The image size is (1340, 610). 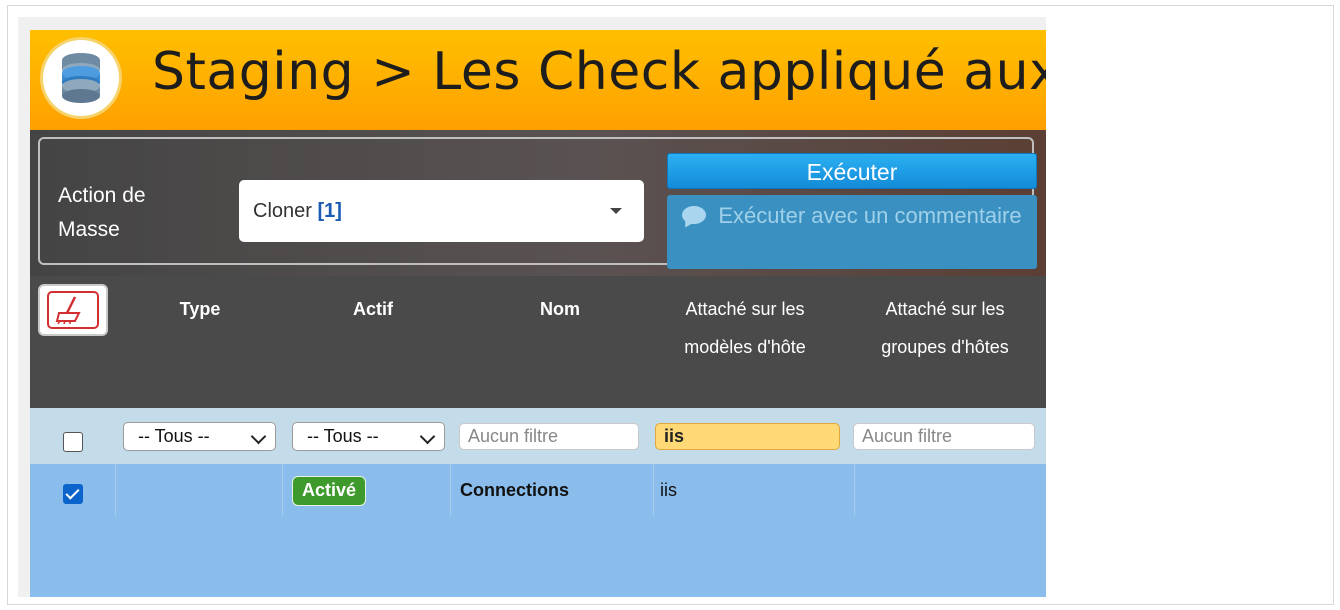 What do you see at coordinates (441, 211) in the screenshot?
I see `mass-action-select: Cloner [1]` at bounding box center [441, 211].